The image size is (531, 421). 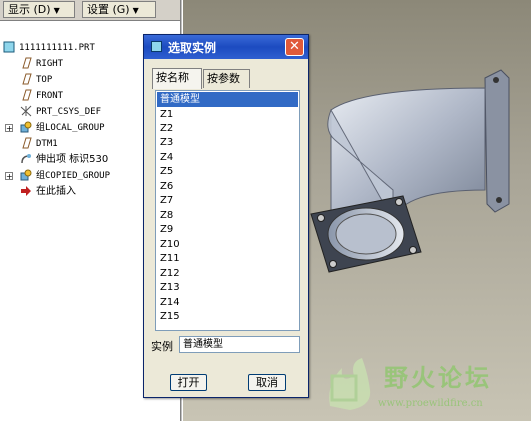 What do you see at coordinates (50, 96) in the screenshot?
I see `tree-item-label: FRONT` at bounding box center [50, 96].